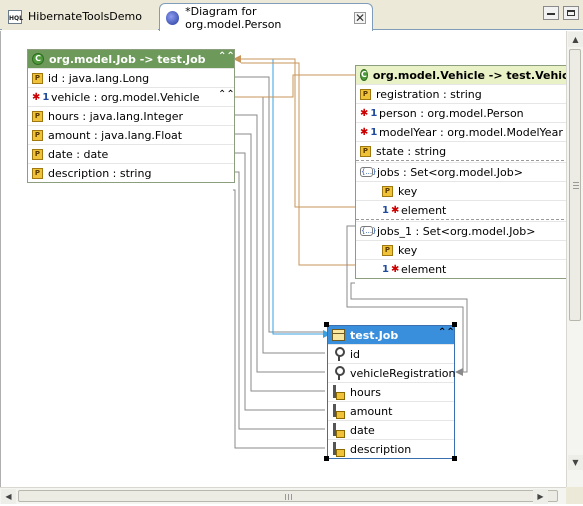  Describe the element at coordinates (365, 392) in the screenshot. I see `column-label: hours` at that location.